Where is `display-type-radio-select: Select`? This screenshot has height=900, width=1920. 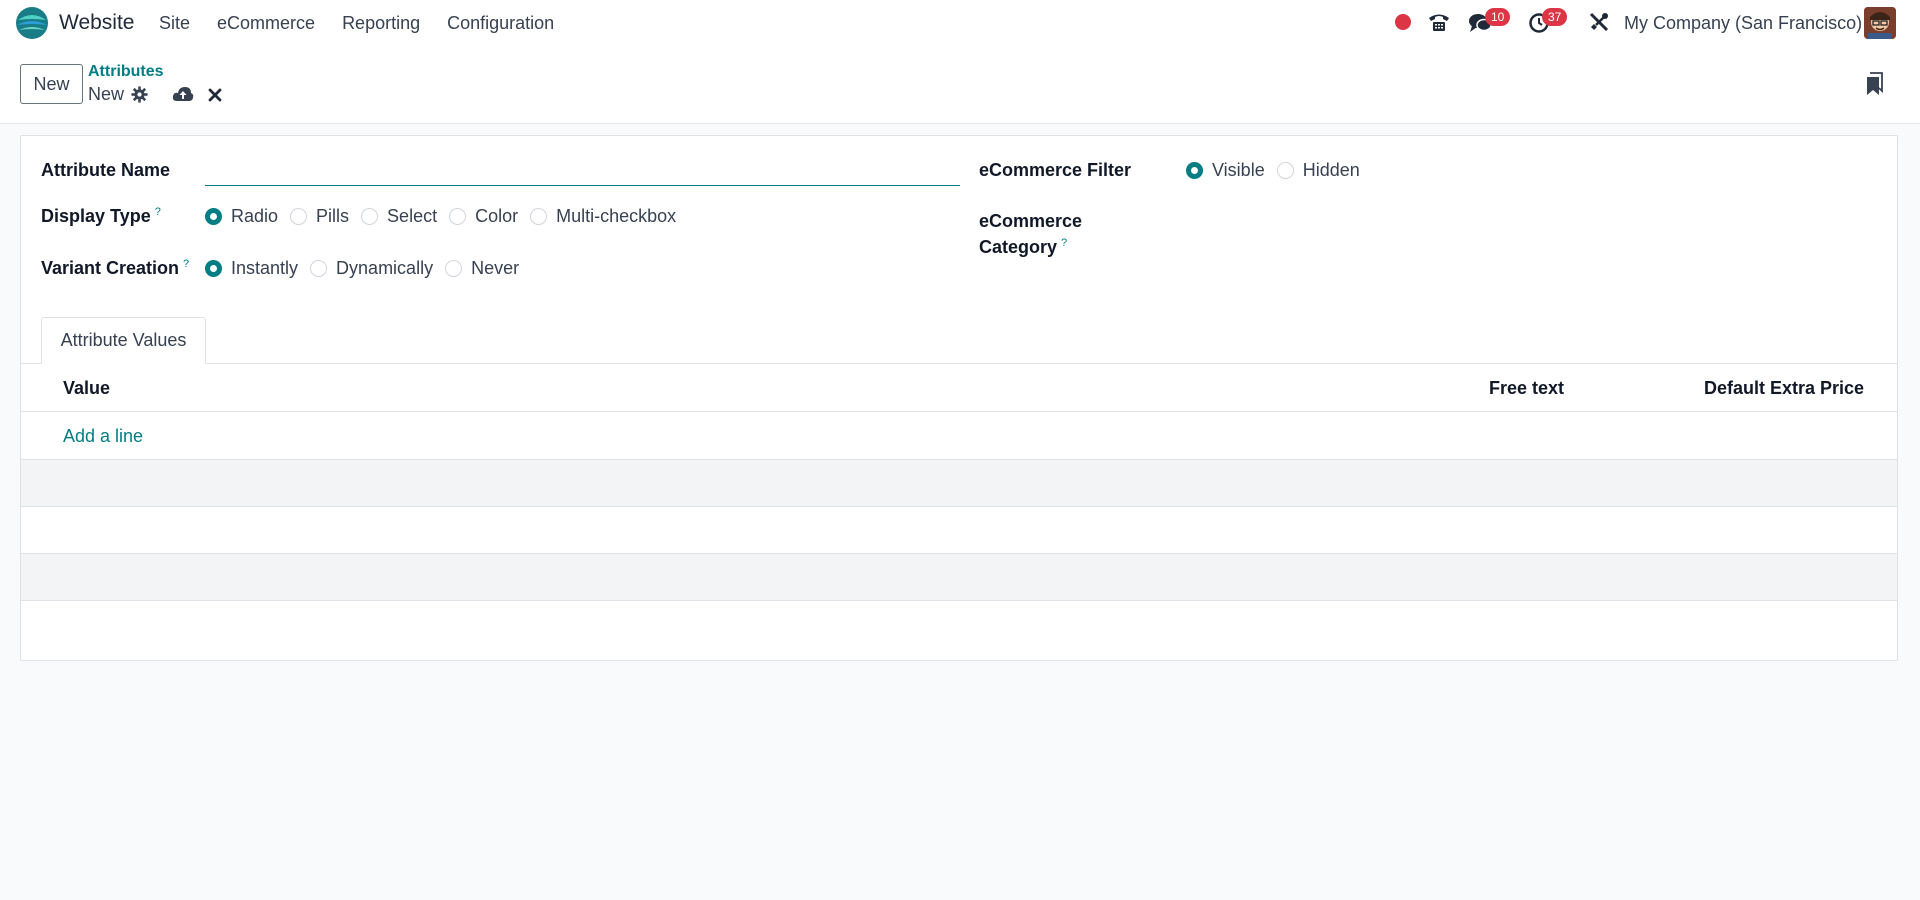
display-type-radio-select: Select is located at coordinates (399, 216).